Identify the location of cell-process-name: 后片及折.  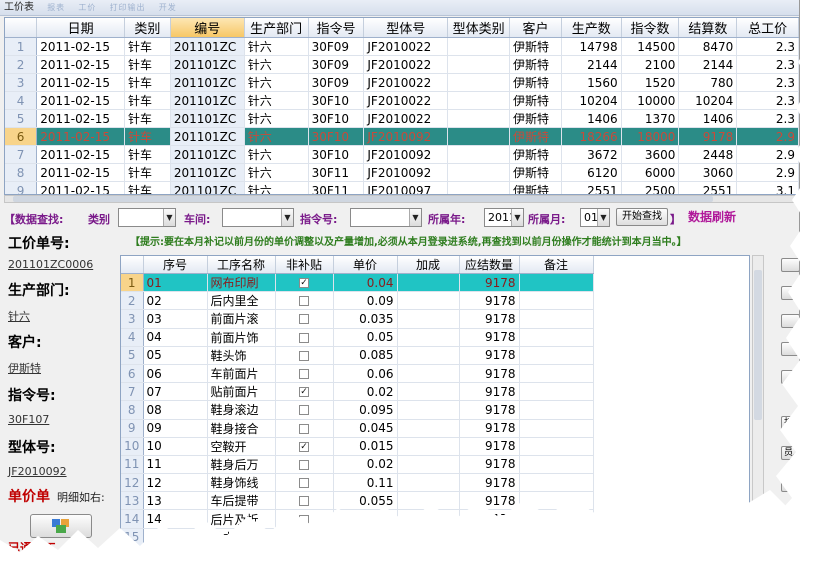
(241, 519).